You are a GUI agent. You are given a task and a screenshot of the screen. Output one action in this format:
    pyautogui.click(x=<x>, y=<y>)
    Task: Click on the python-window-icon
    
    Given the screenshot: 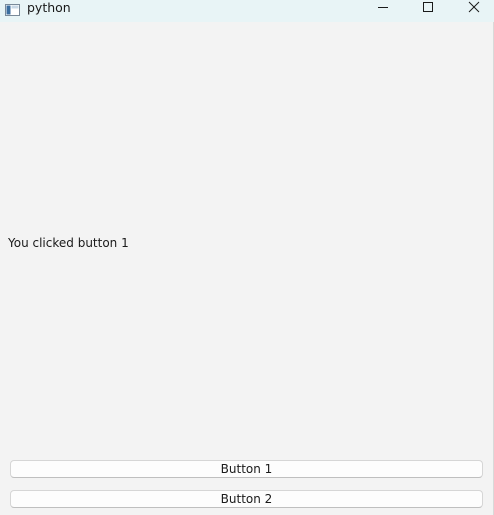 What is the action you would take?
    pyautogui.click(x=12, y=8)
    